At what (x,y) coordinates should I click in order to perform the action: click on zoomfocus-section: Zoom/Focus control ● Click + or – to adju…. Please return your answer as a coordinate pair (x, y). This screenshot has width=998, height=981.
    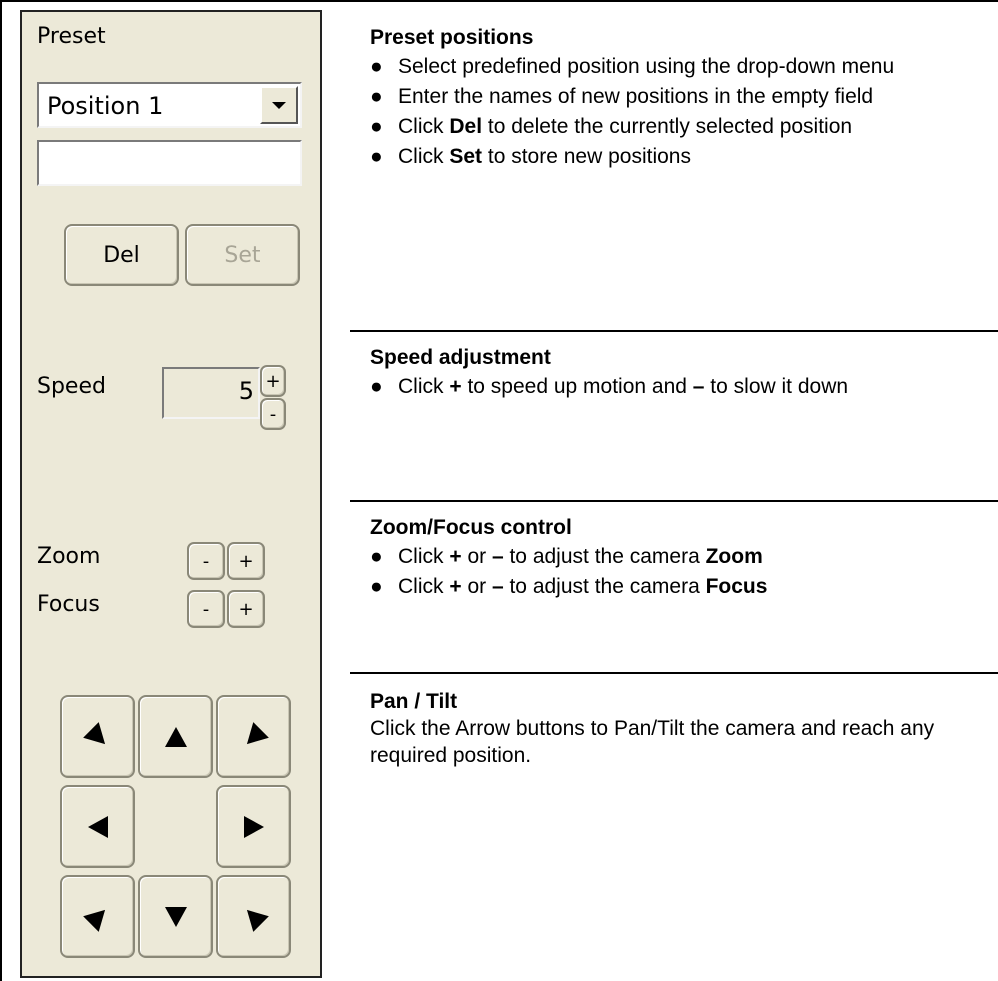
    Looking at the image, I should click on (675, 558).